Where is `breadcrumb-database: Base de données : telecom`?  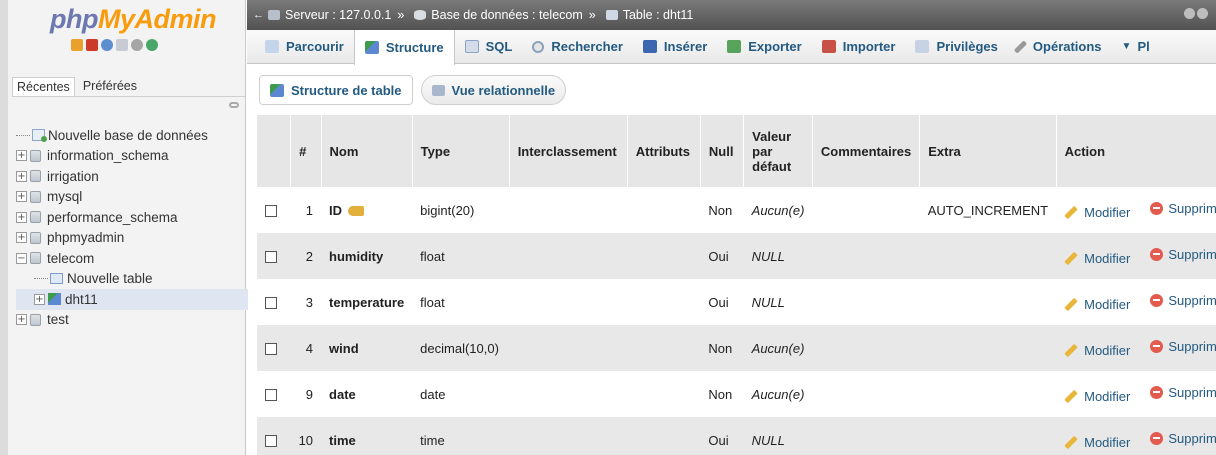 breadcrumb-database: Base de données : telecom is located at coordinates (507, 15).